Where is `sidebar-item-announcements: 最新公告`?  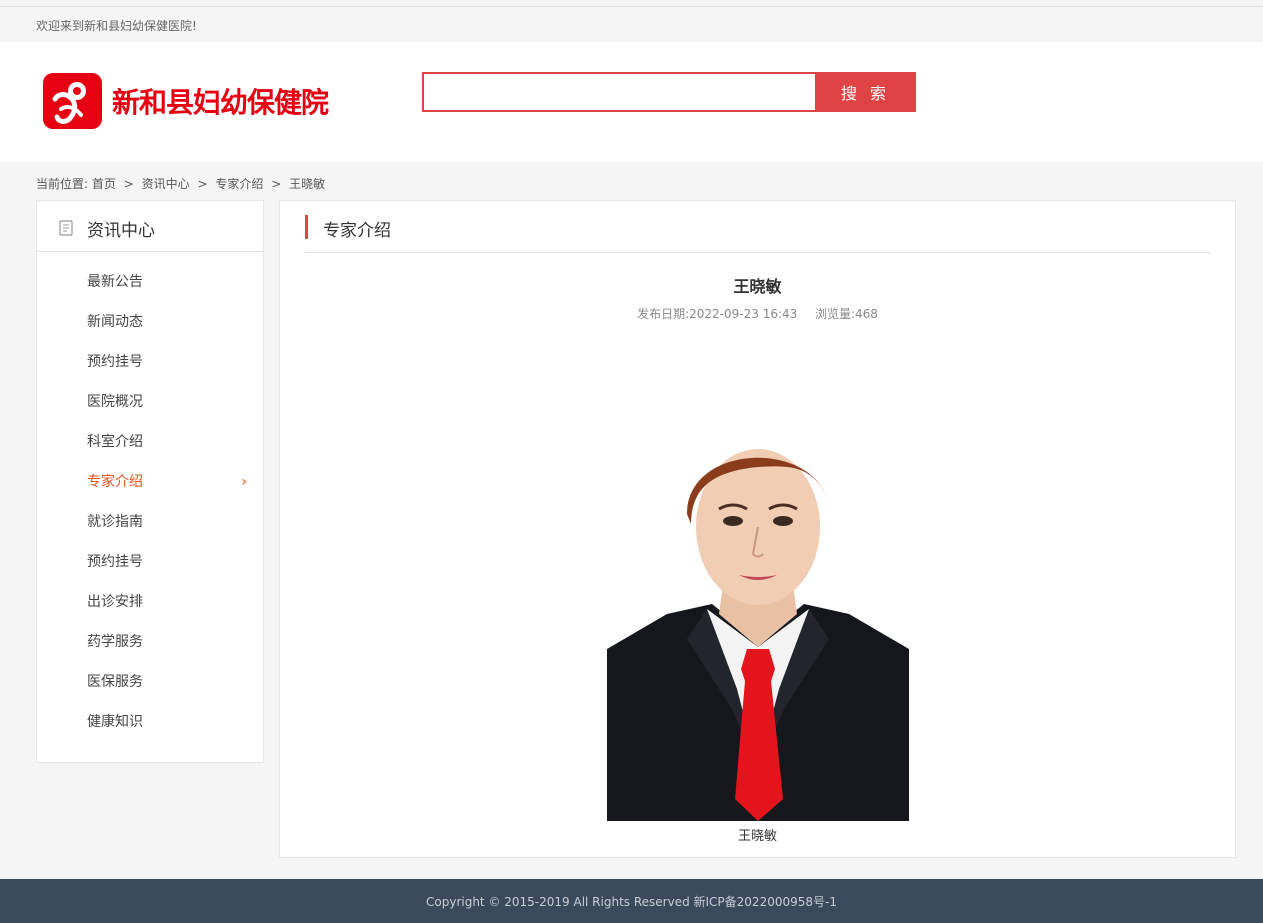 sidebar-item-announcements: 最新公告 is located at coordinates (150, 282).